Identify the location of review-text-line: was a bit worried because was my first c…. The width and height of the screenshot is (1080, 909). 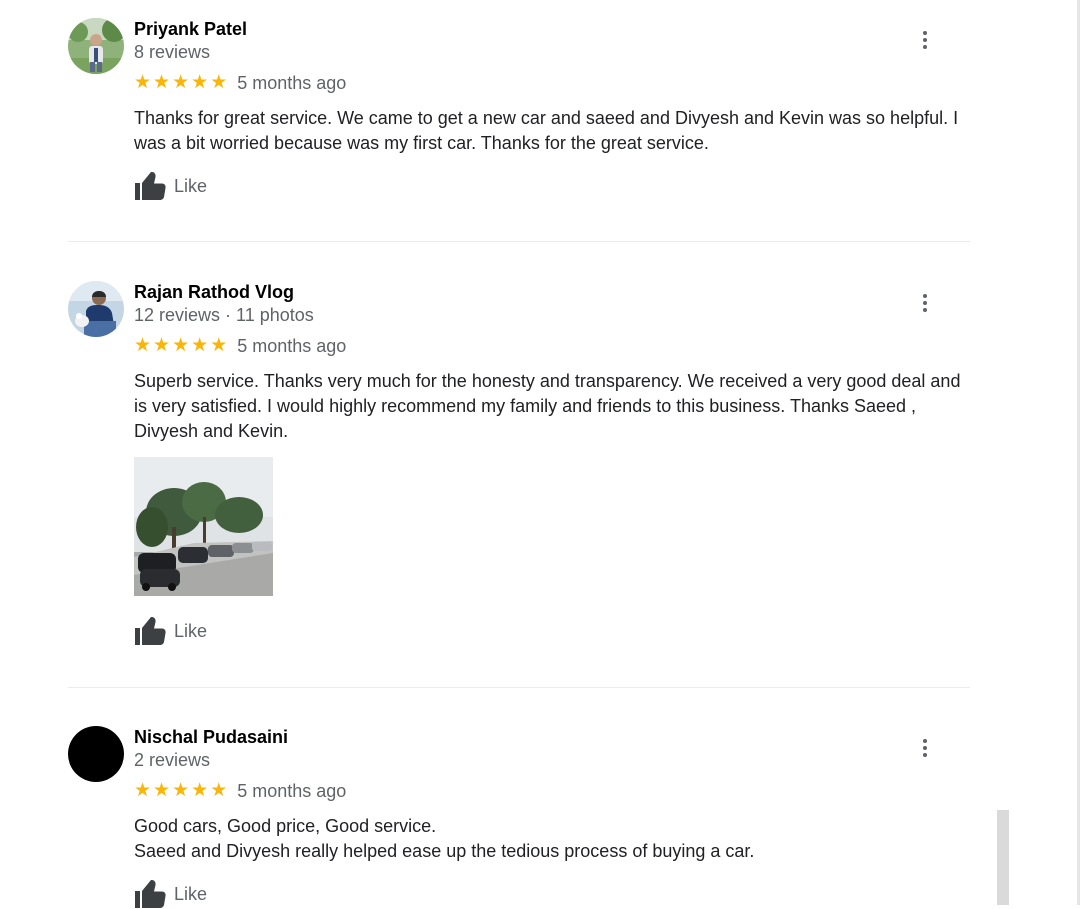
(421, 143).